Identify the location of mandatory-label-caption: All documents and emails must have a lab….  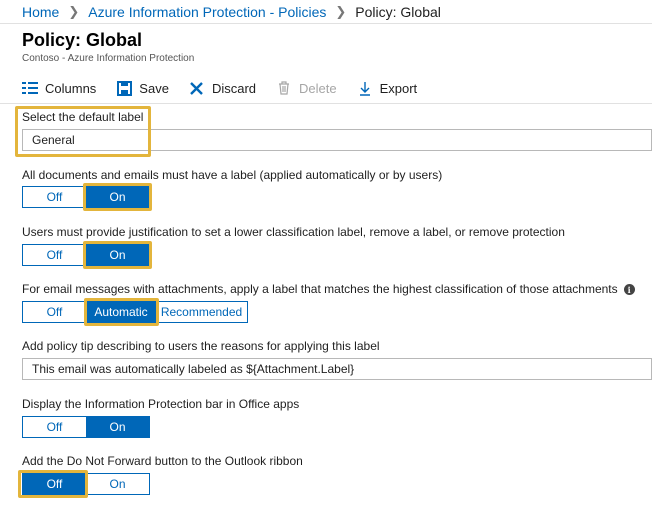
(232, 175).